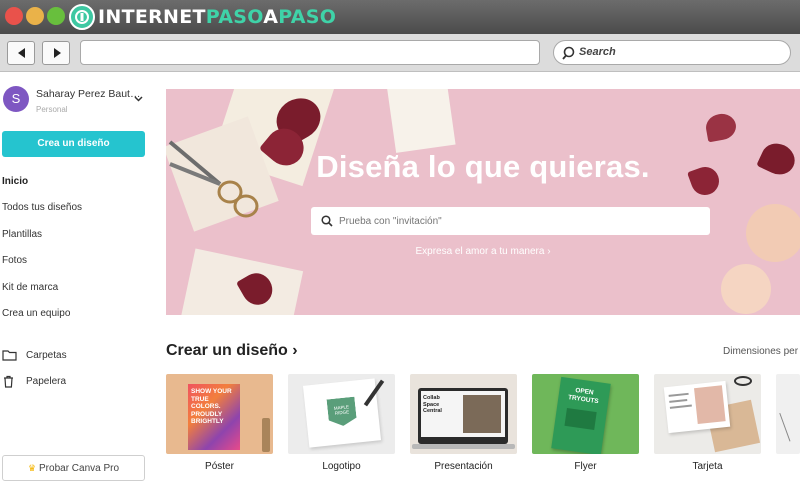 This screenshot has width=800, height=500. What do you see at coordinates (36, 313) in the screenshot?
I see `sidebar-item-crea-un-equipo: Crea un equipo` at bounding box center [36, 313].